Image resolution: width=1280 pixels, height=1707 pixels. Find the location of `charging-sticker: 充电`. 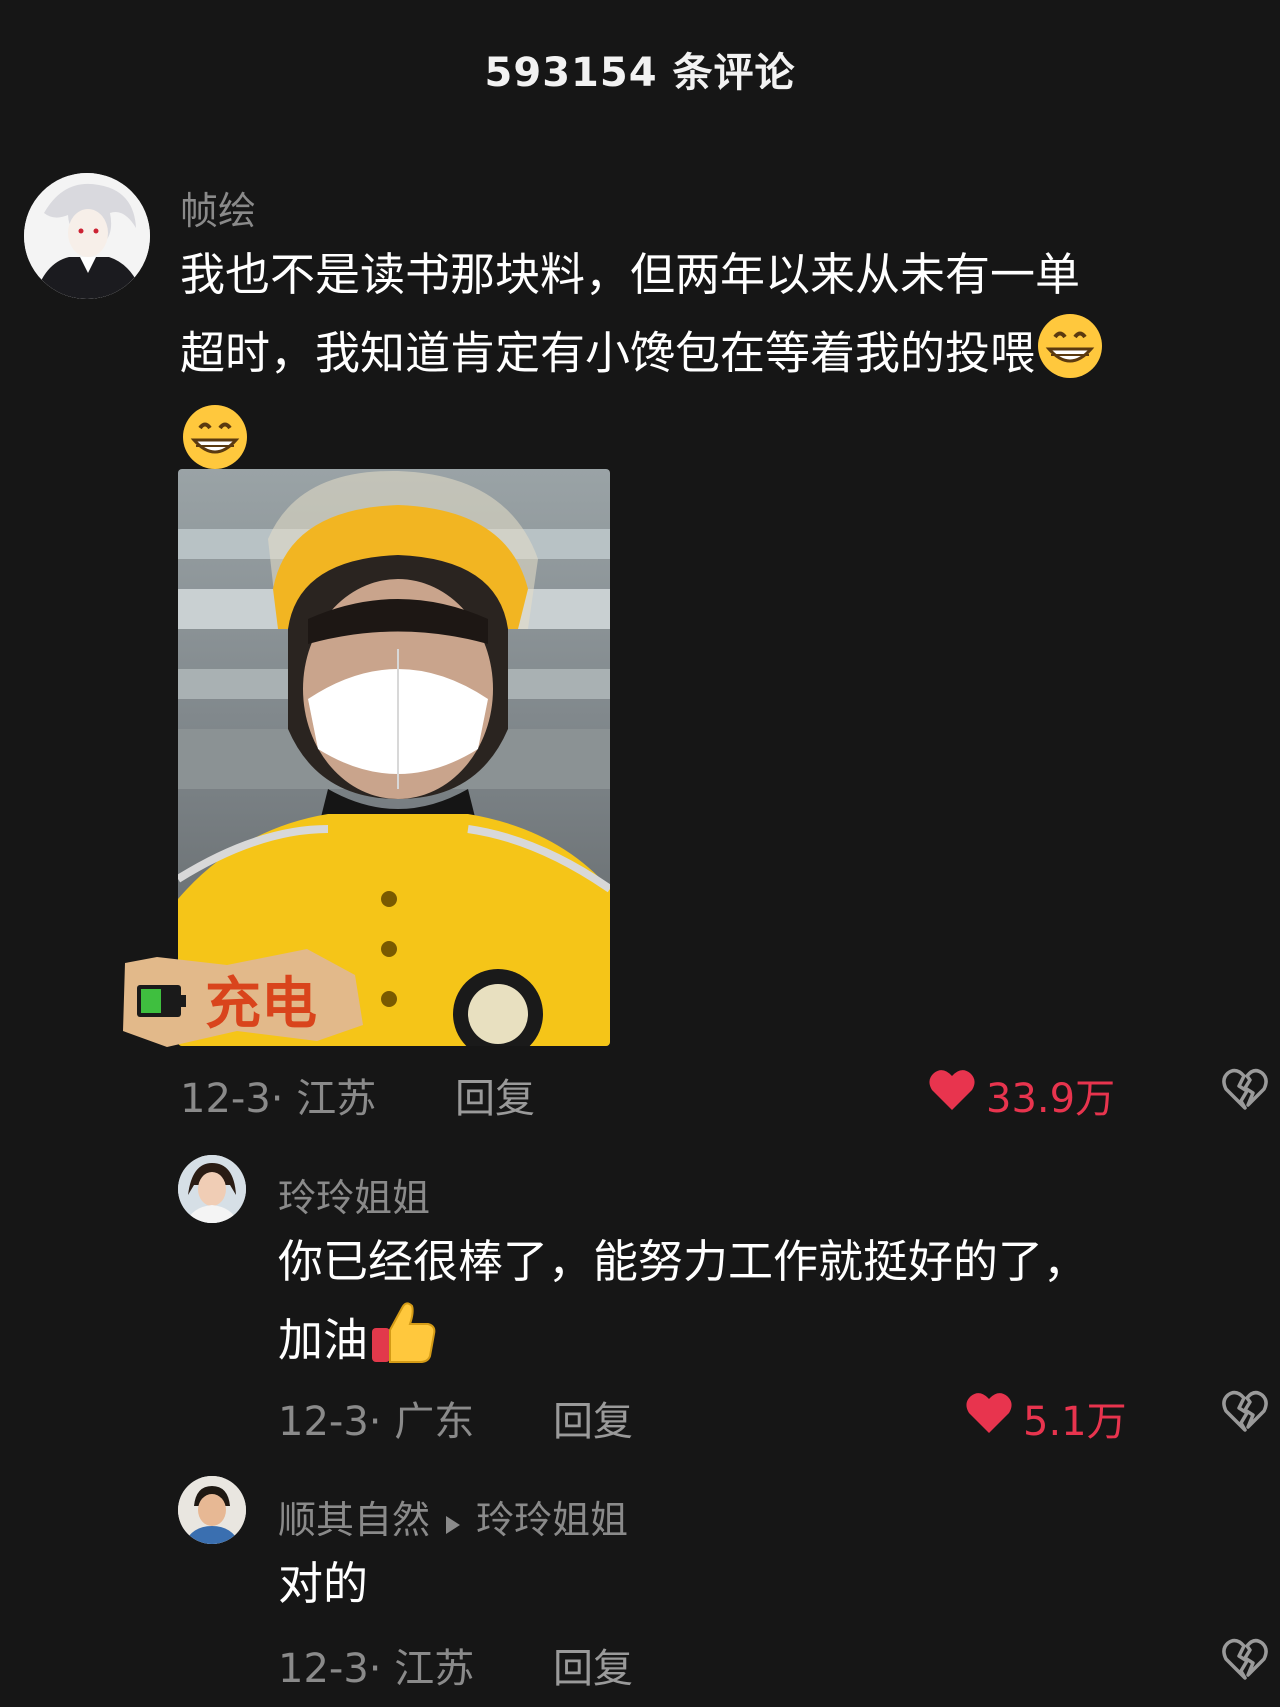

charging-sticker: 充电 is located at coordinates (243, 996).